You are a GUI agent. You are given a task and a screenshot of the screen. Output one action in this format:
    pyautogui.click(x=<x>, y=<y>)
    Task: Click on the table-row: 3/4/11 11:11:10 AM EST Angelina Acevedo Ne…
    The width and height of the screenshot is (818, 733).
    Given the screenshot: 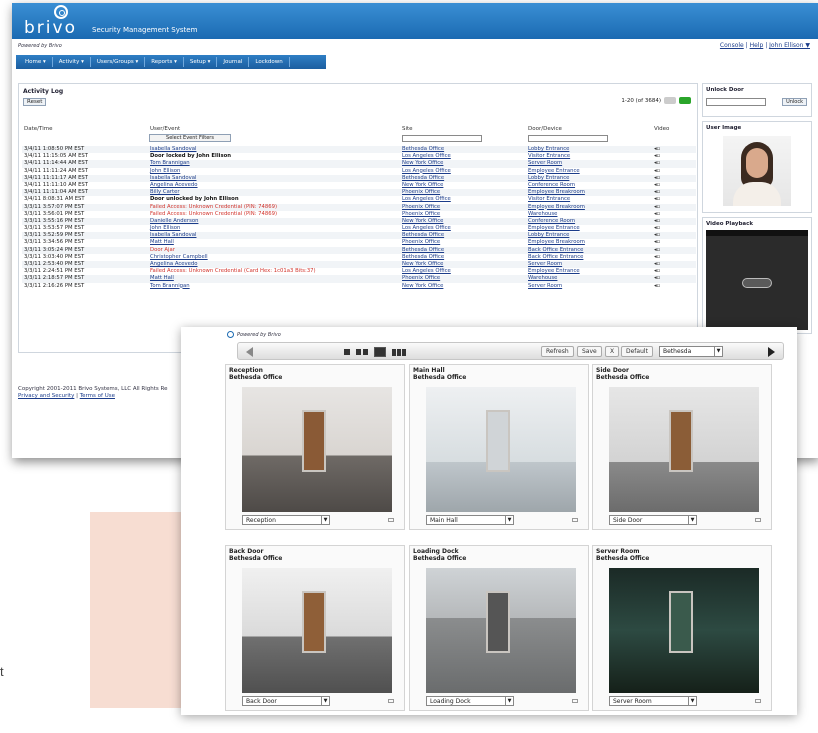 What is the action you would take?
    pyautogui.click(x=359, y=185)
    